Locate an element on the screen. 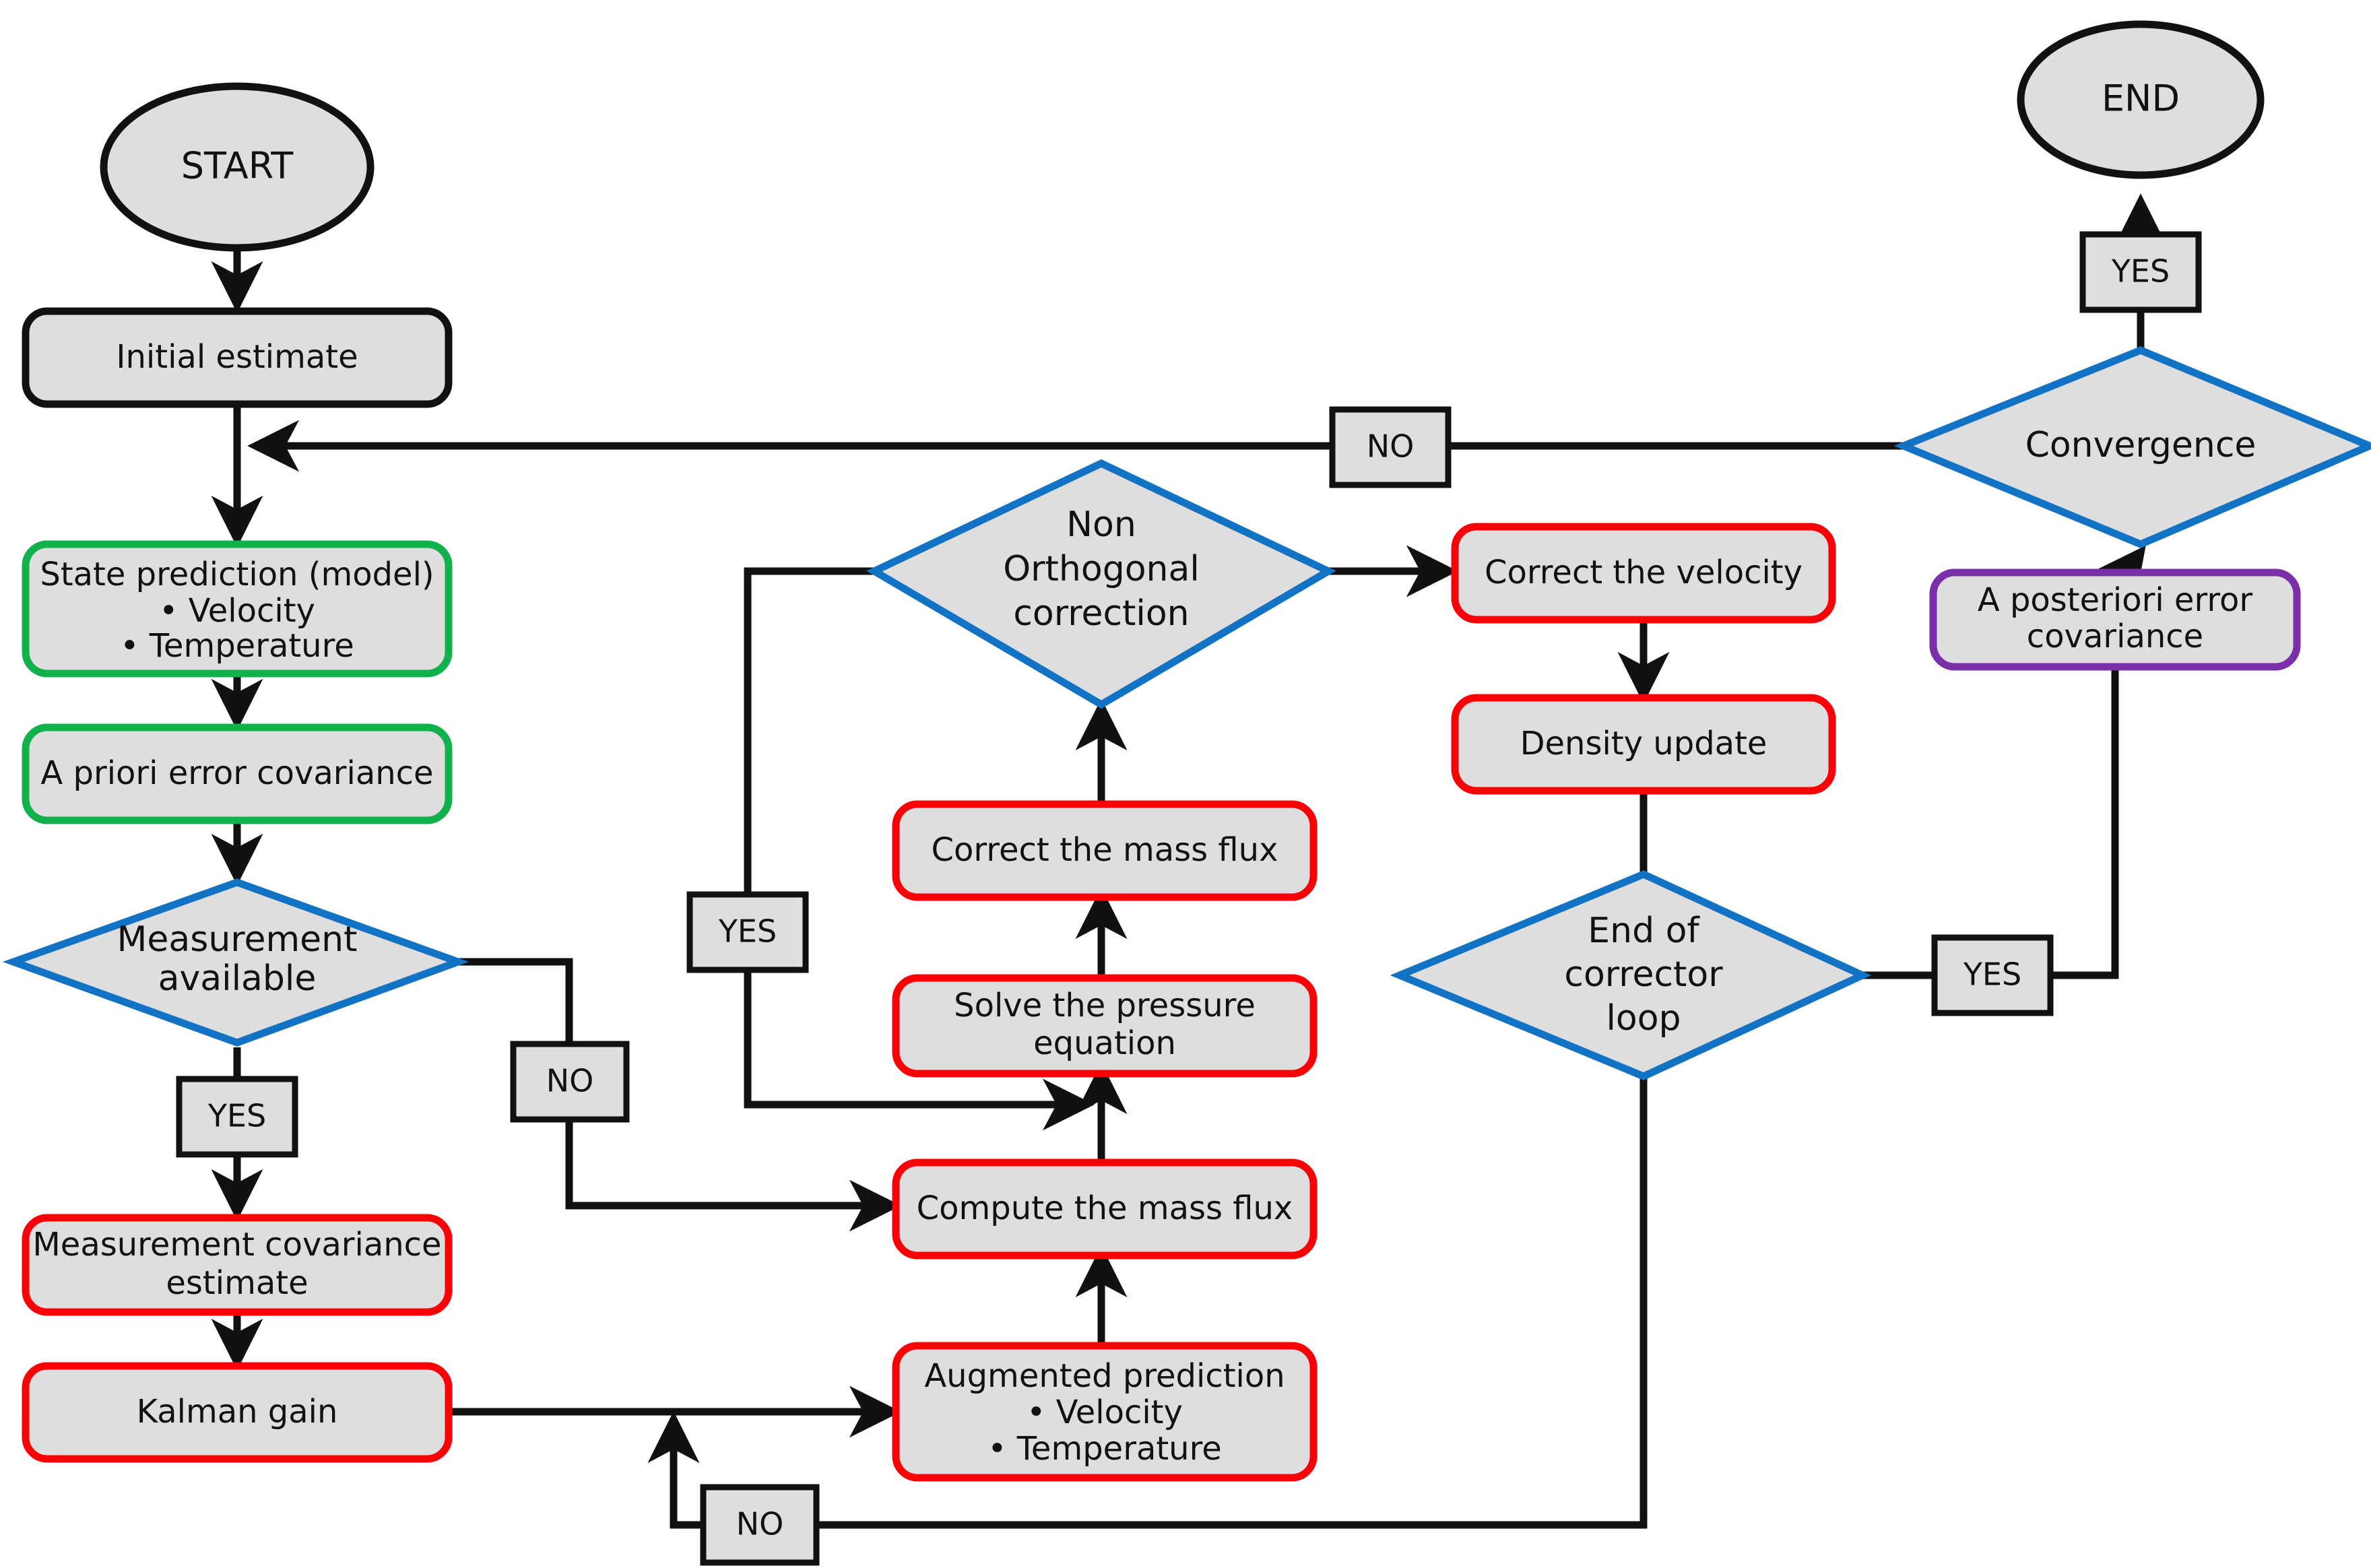  end-label: END is located at coordinates (2141, 99).